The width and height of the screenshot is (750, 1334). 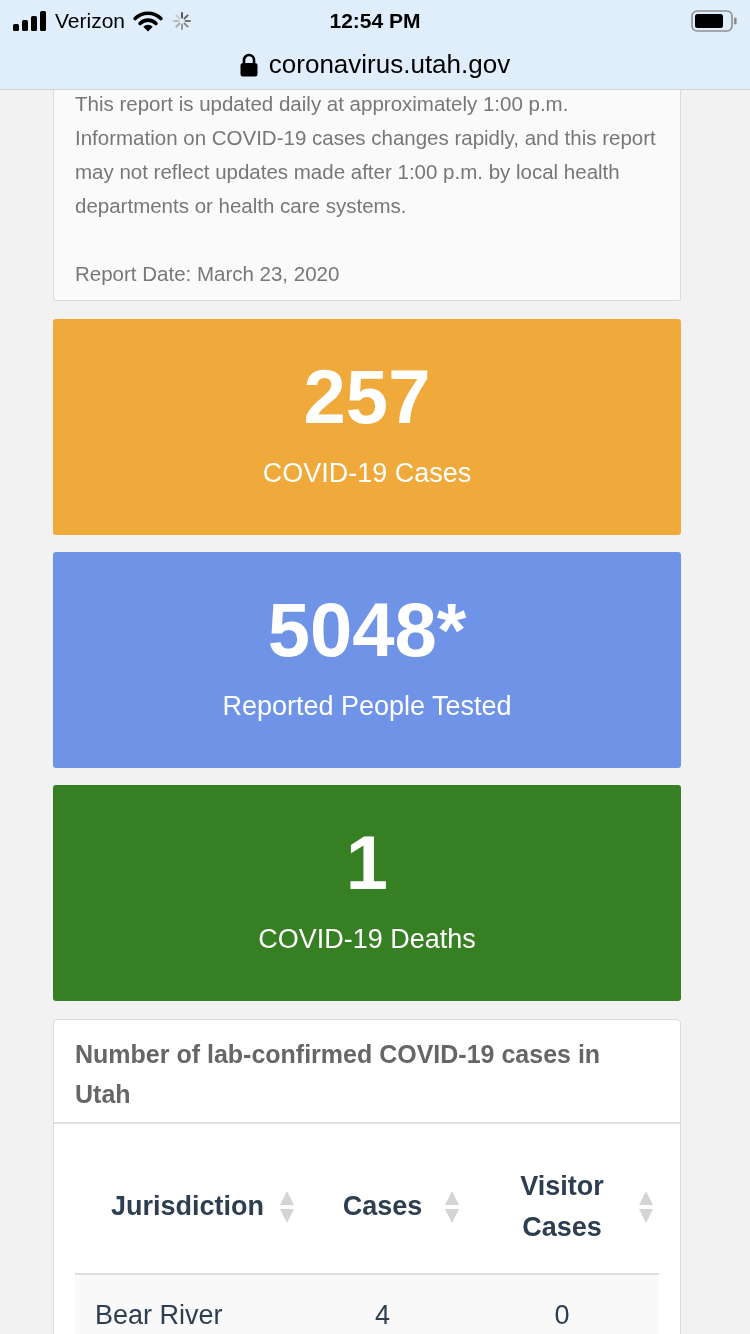 I want to click on loading-spinner-icon, so click(x=182, y=21).